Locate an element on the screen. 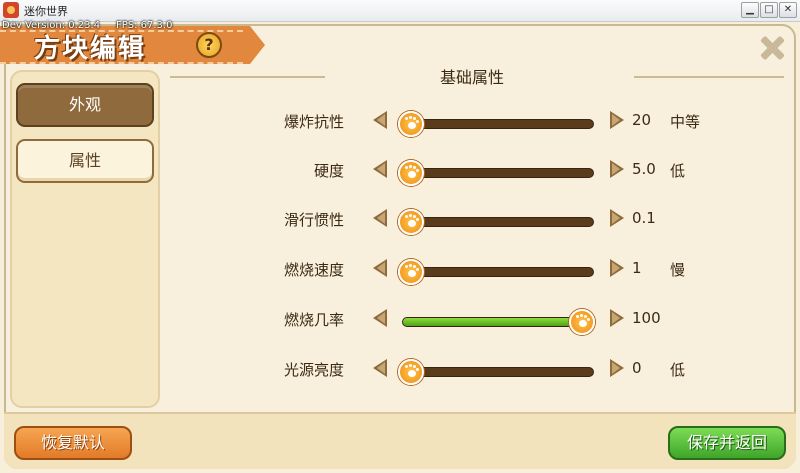  property-level: 中等 is located at coordinates (685, 122).